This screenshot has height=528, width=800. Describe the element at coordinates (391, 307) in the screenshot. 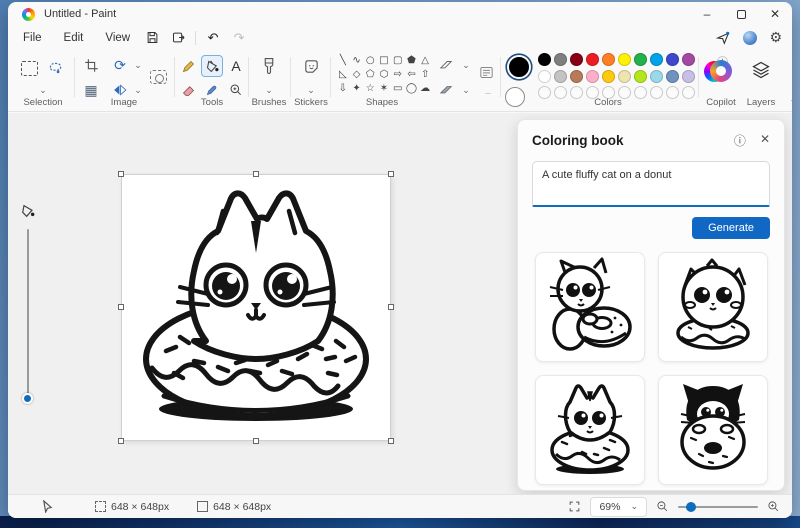

I see `selection-handle-e` at that location.